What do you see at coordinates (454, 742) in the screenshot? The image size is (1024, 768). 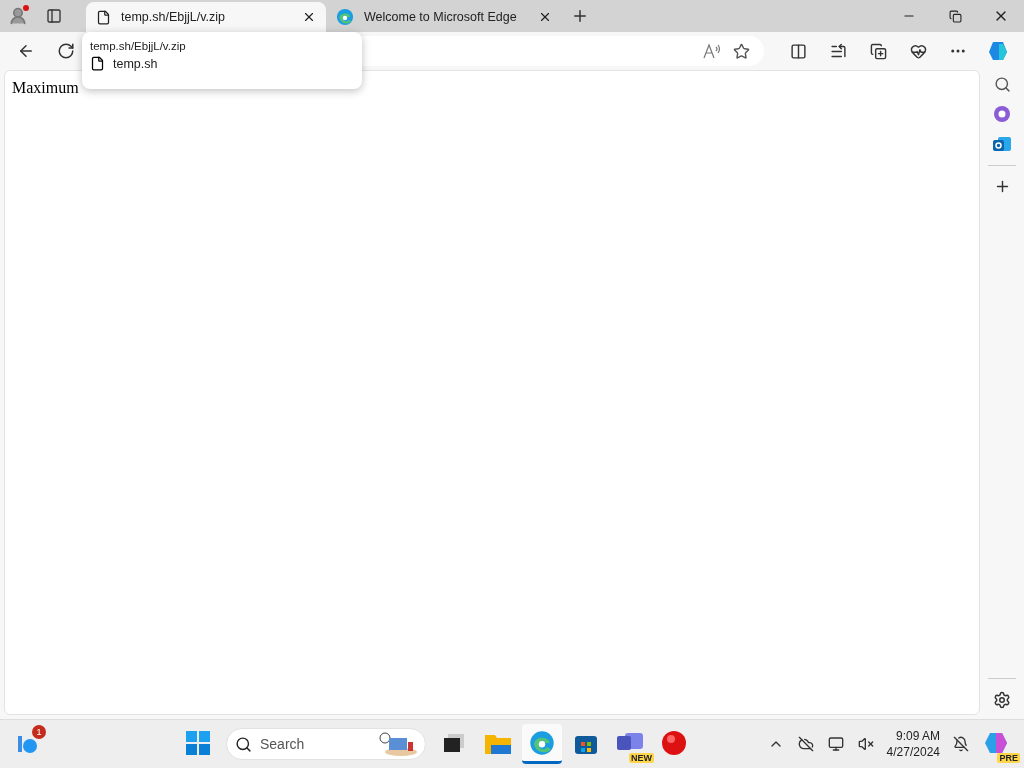 I see `window-icon` at bounding box center [454, 742].